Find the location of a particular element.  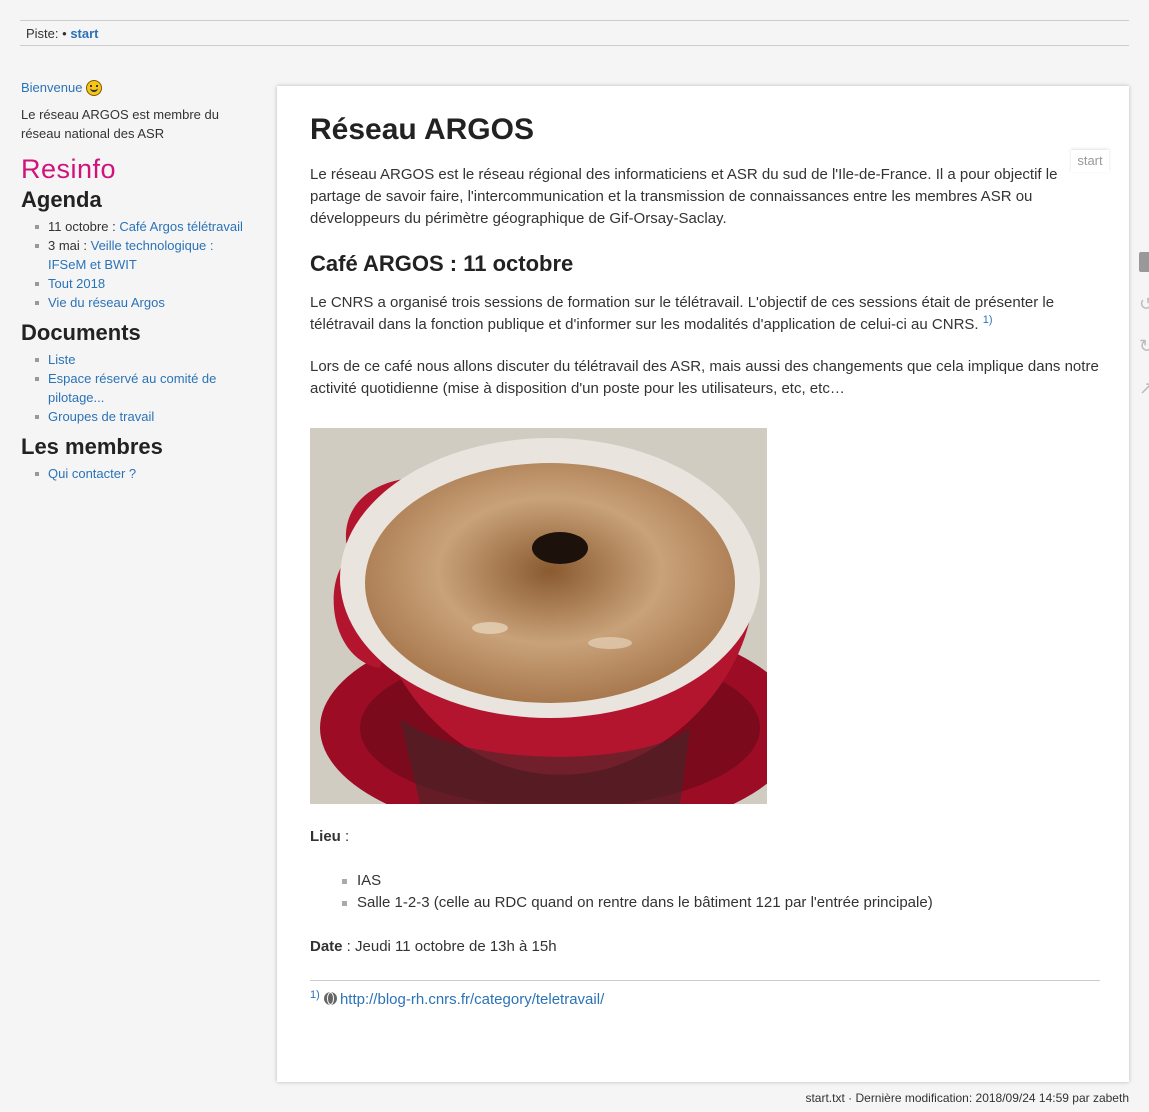

breadcrumb-label: Piste: is located at coordinates (42, 33).